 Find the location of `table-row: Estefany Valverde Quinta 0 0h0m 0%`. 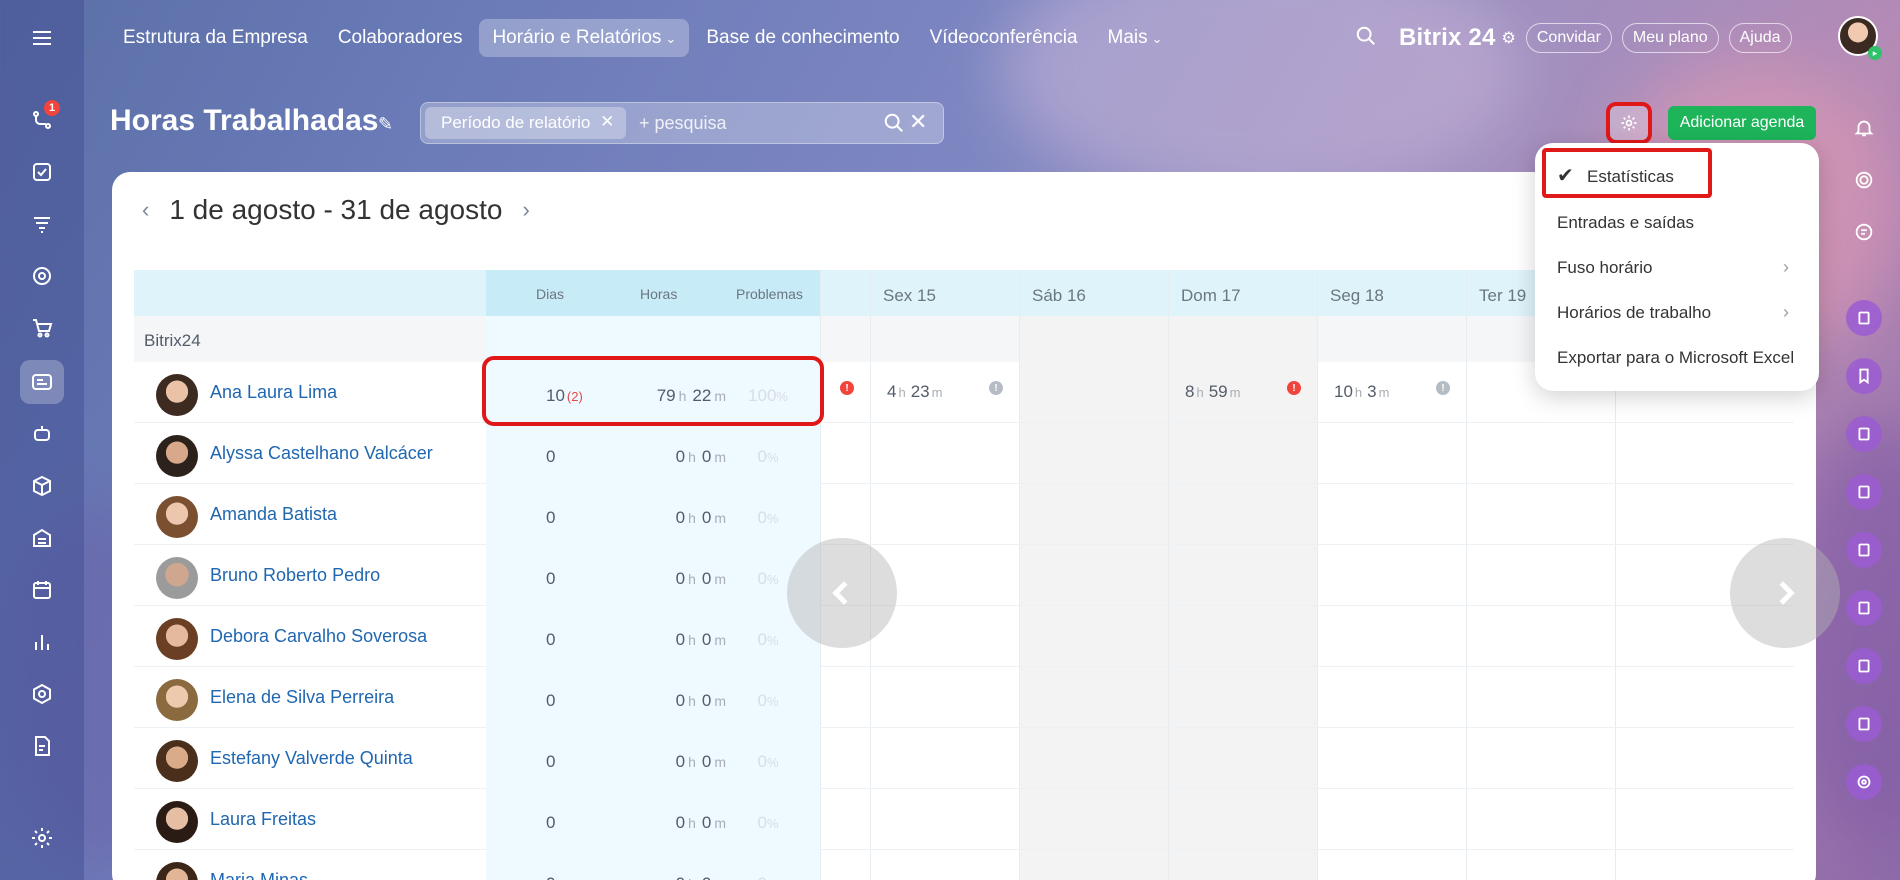

table-row: Estefany Valverde Quinta 0 0h0m 0% is located at coordinates (964, 758).